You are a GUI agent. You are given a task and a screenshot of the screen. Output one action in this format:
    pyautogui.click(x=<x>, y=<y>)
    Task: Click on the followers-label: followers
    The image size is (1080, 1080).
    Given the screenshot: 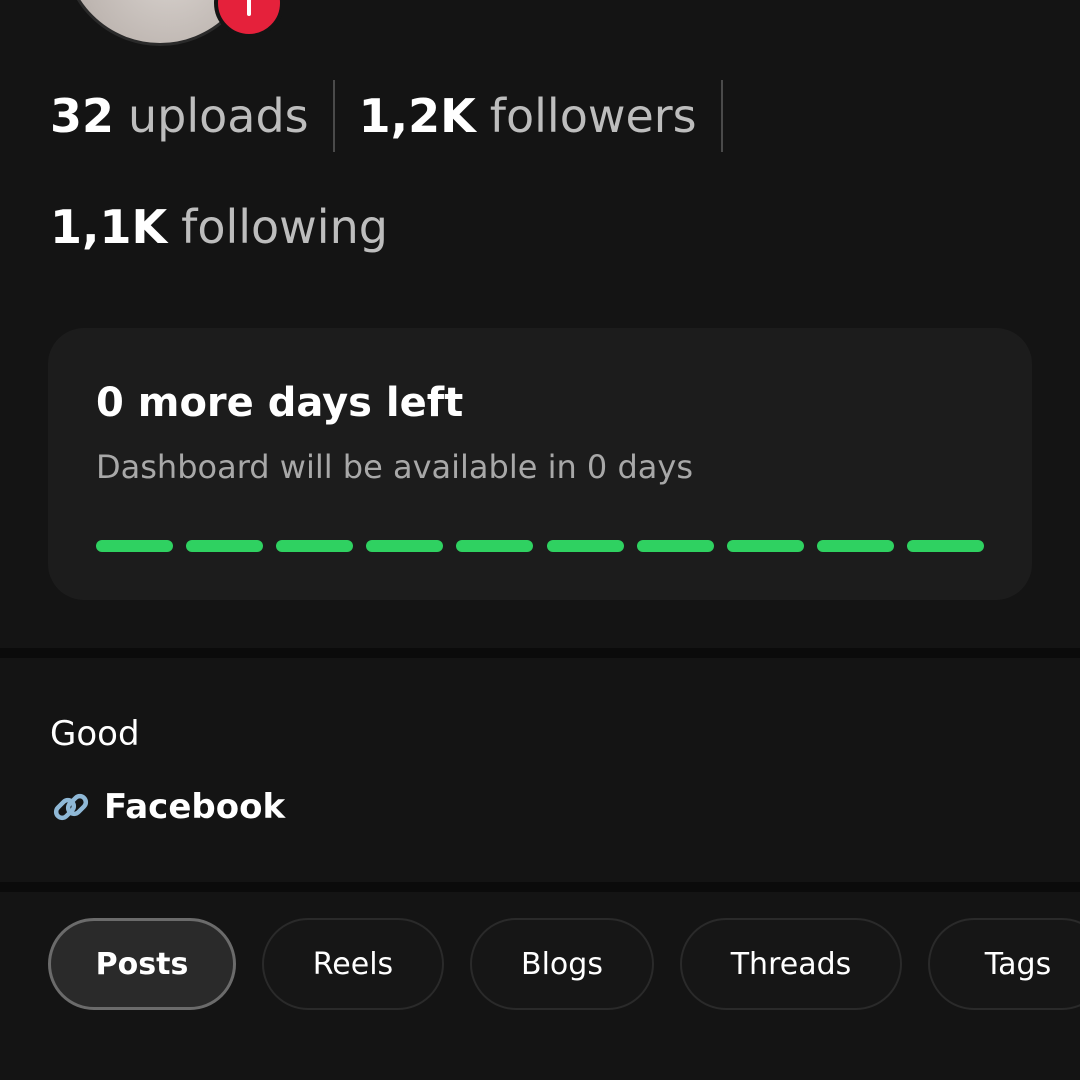 What is the action you would take?
    pyautogui.click(x=593, y=116)
    